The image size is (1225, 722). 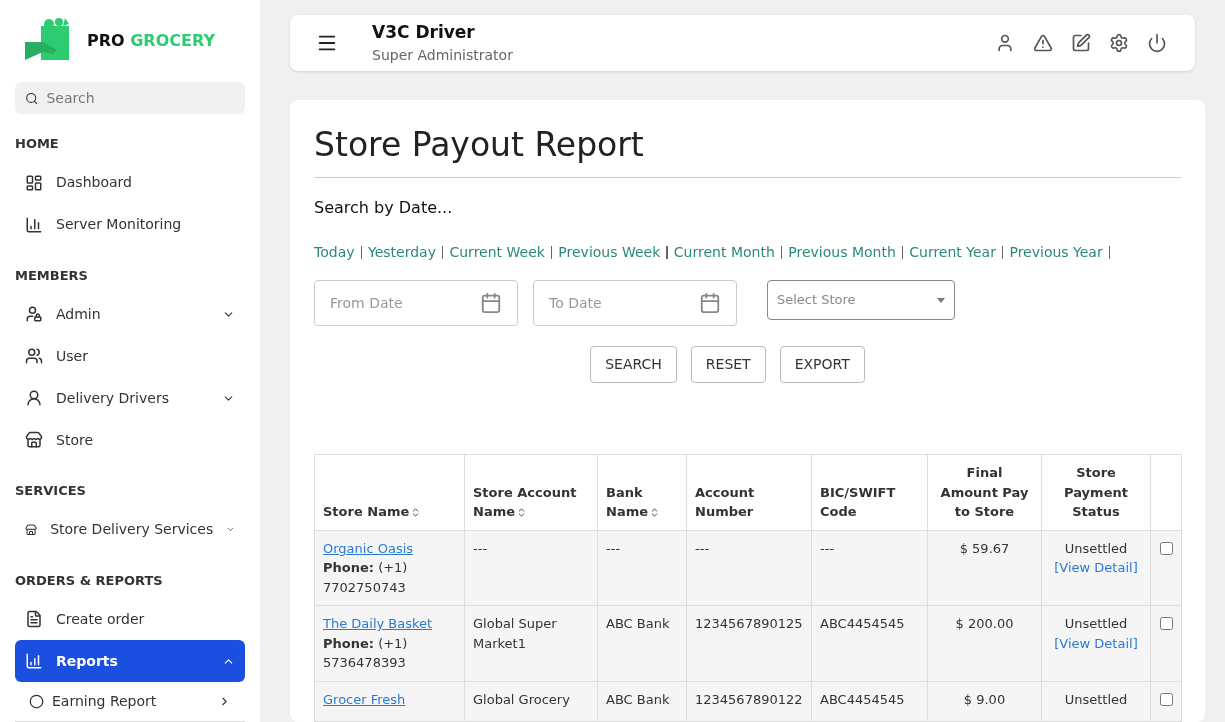 What do you see at coordinates (151, 41) in the screenshot?
I see `brand-name: PRO GROCERY` at bounding box center [151, 41].